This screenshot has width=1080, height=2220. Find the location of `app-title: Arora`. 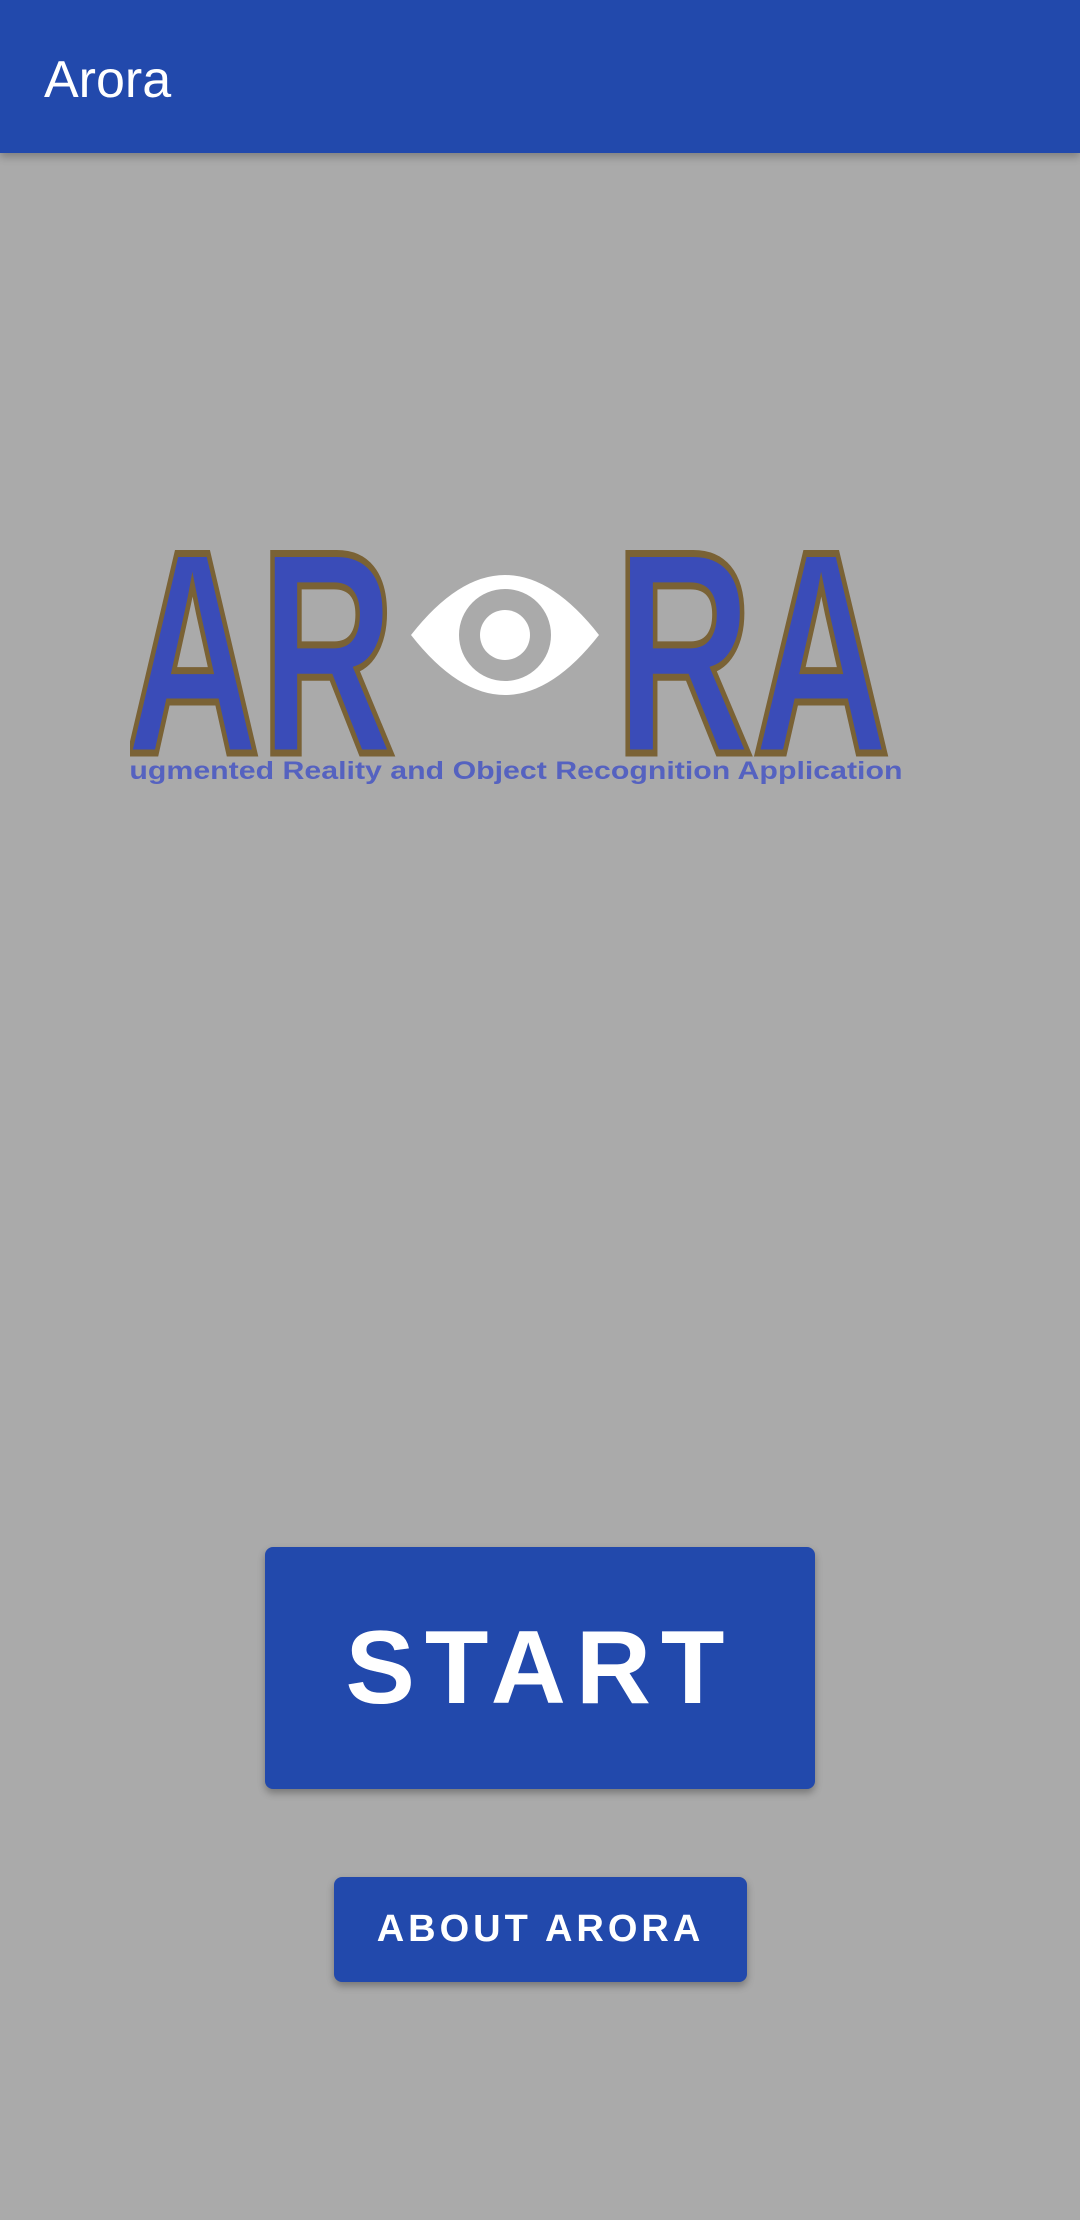

app-title: Arora is located at coordinates (108, 80).